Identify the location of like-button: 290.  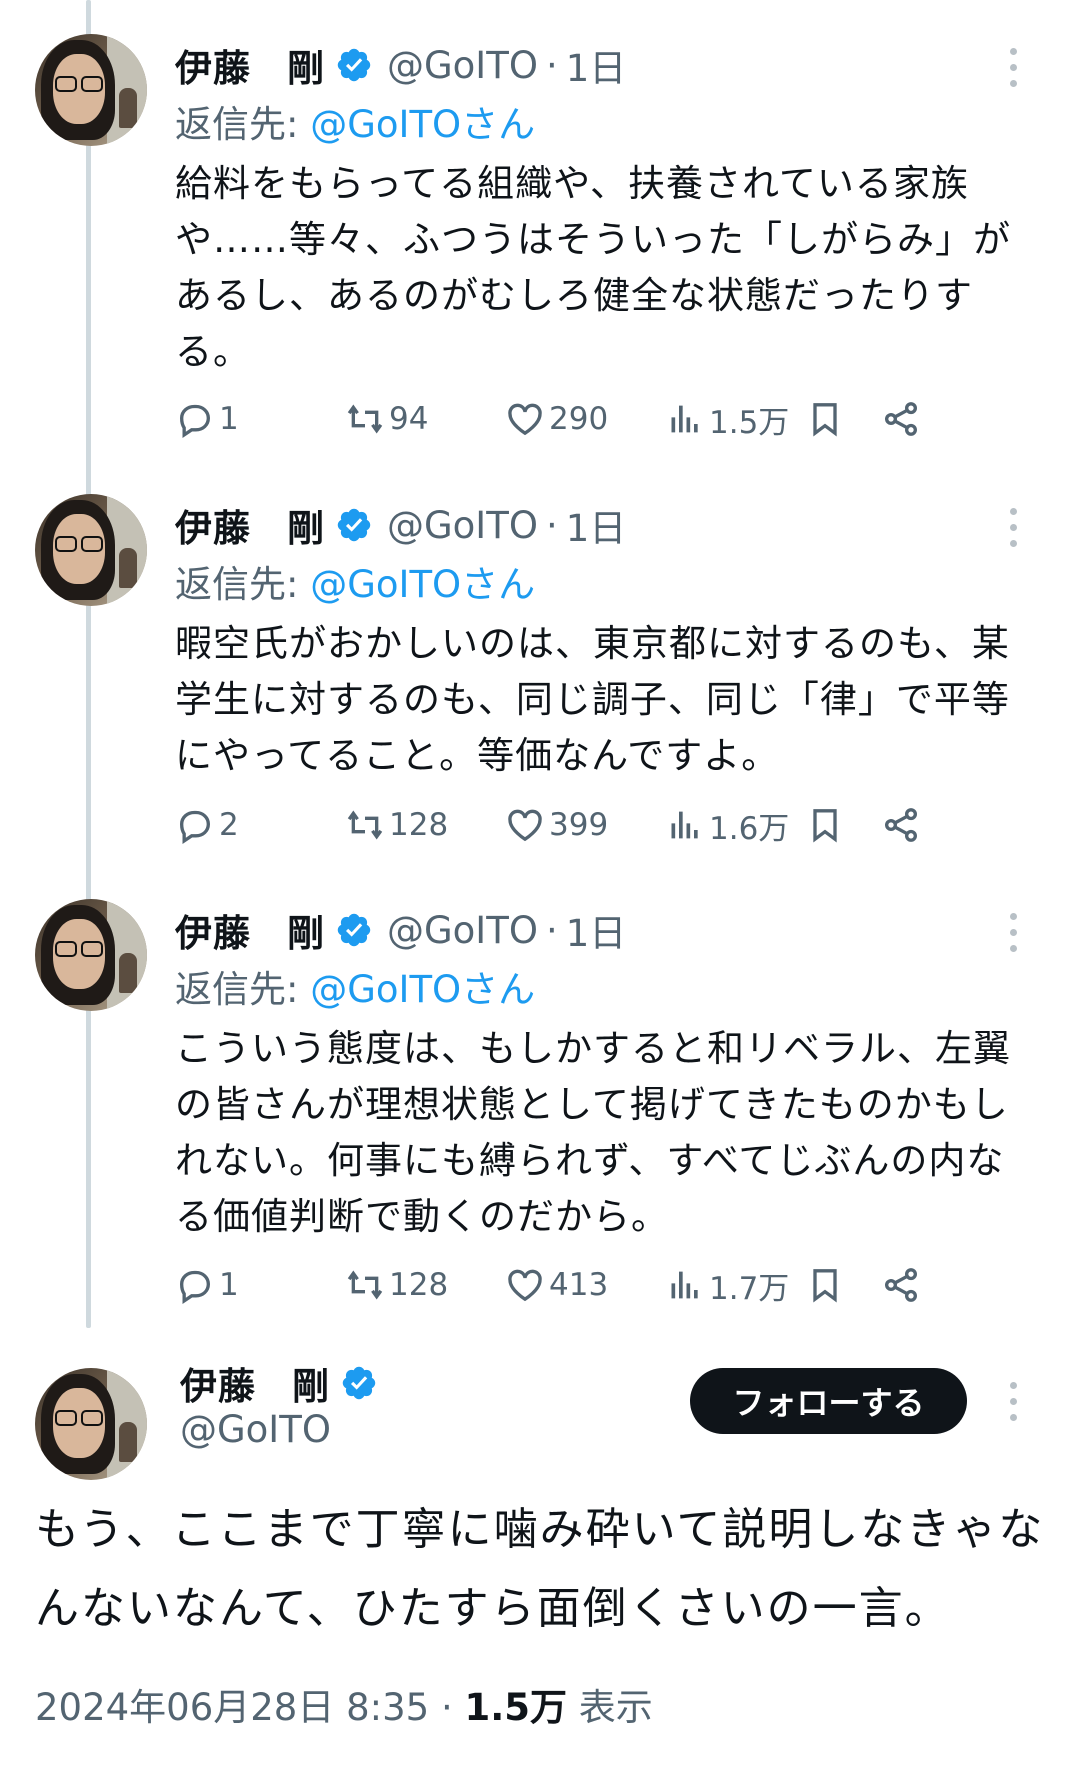
(556, 419).